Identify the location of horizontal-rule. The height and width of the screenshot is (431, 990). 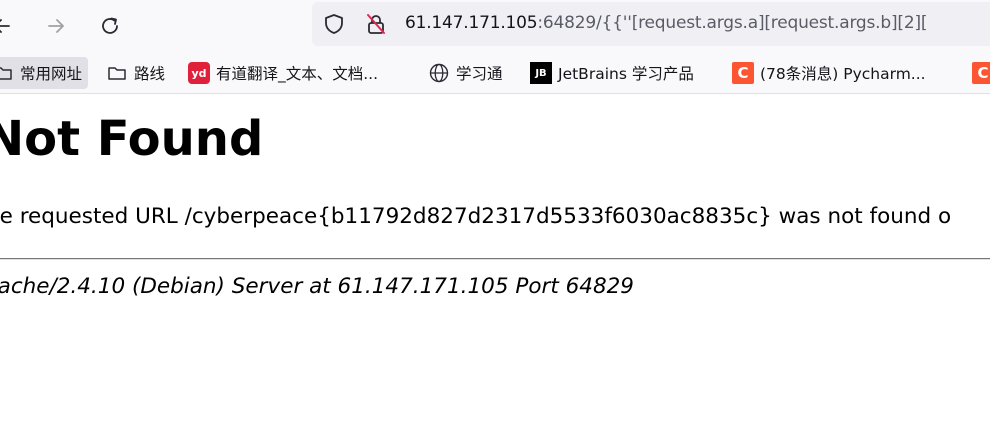
(495, 259).